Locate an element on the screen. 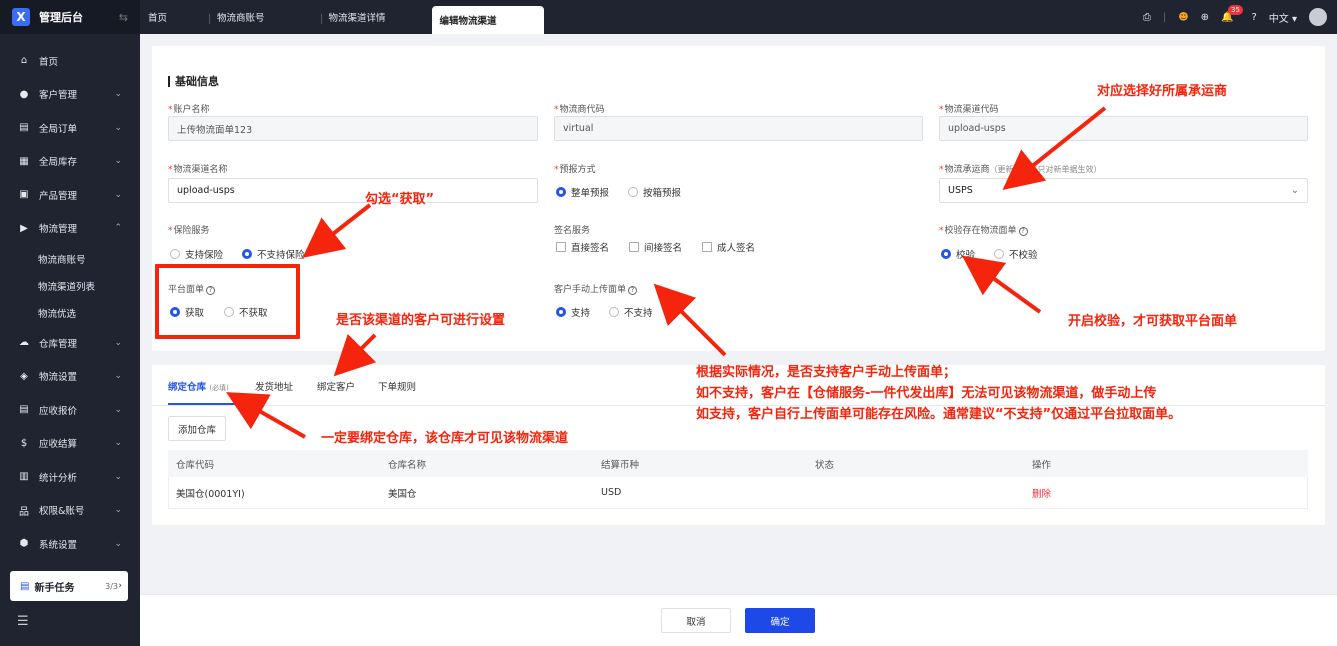 The image size is (1337, 646). footer-bar: 取消 确定 is located at coordinates (738, 620).